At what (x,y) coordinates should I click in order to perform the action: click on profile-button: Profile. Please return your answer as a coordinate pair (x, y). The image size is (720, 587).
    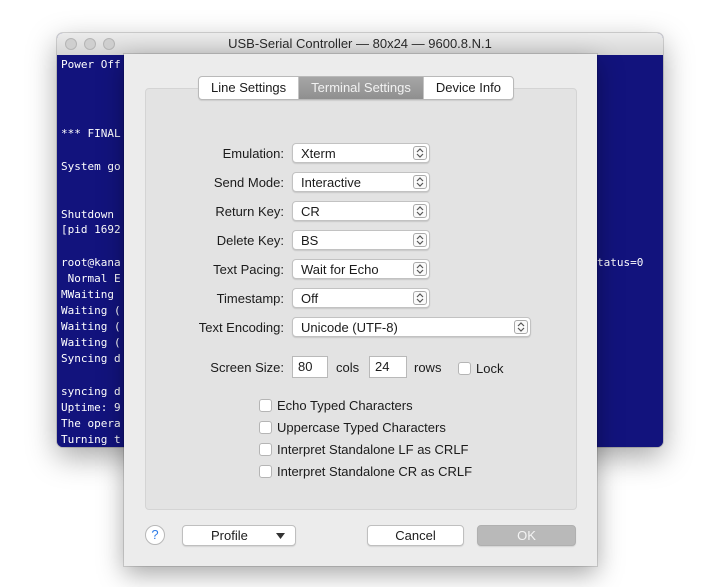
    Looking at the image, I should click on (239, 535).